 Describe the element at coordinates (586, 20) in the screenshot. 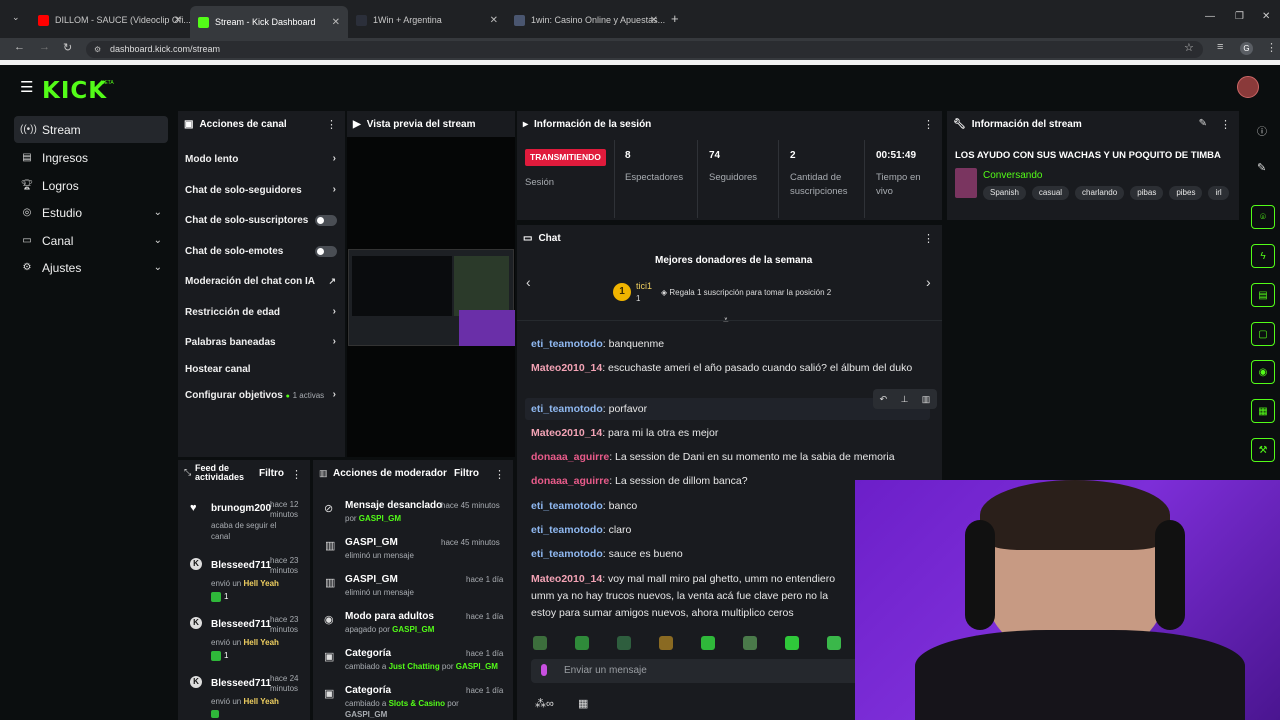

I see `browser-tab-4: 1win: Casino Online y Apuestas... ✕` at that location.